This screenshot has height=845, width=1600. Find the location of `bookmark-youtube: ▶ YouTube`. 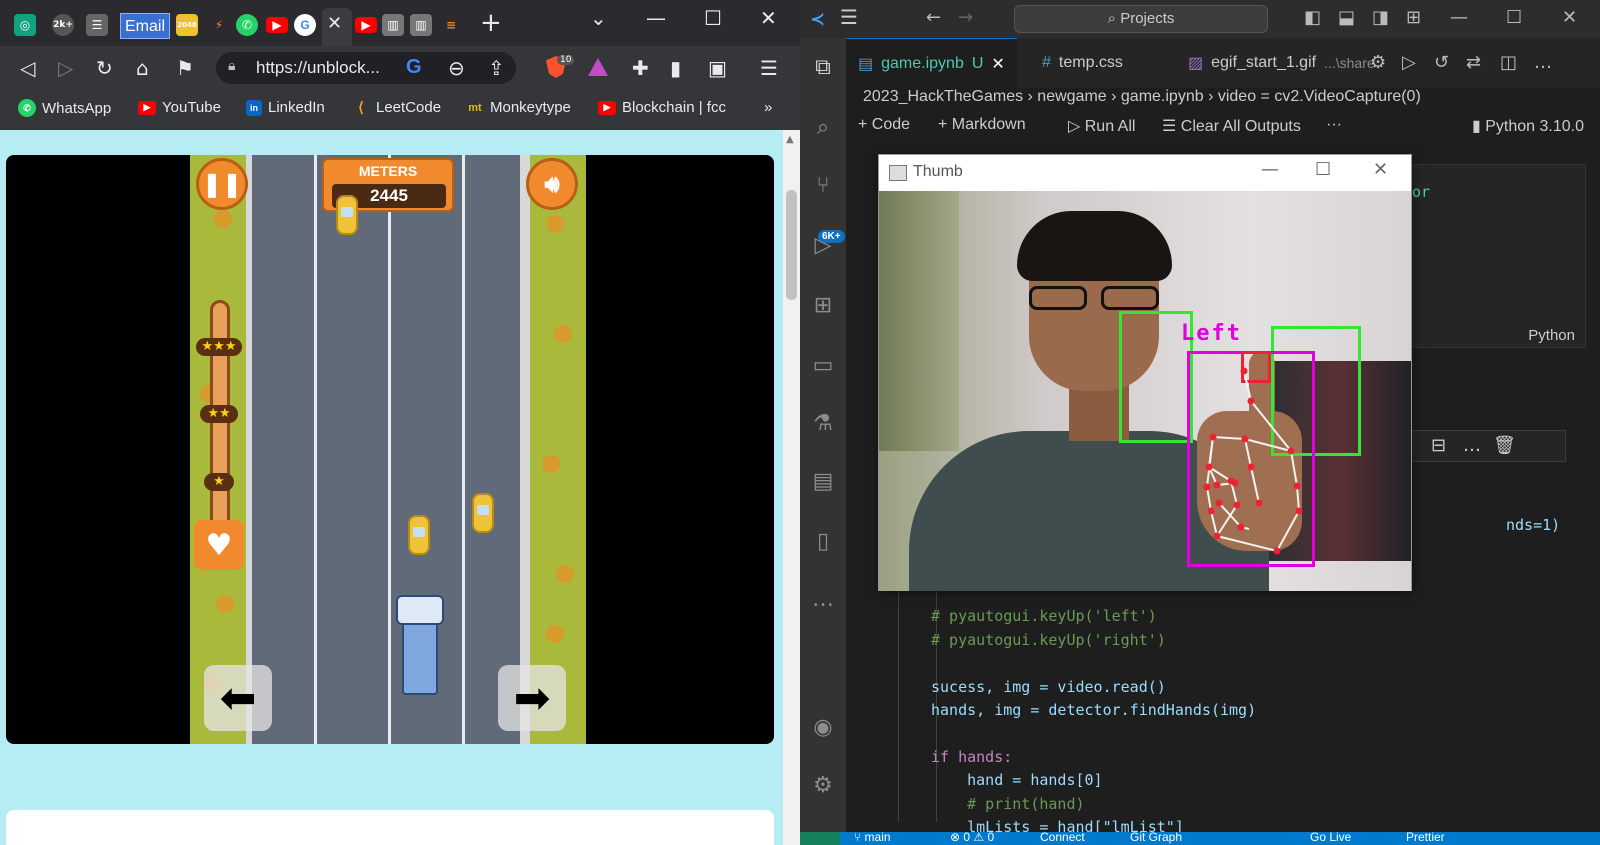

bookmark-youtube: ▶ YouTube is located at coordinates (179, 107).